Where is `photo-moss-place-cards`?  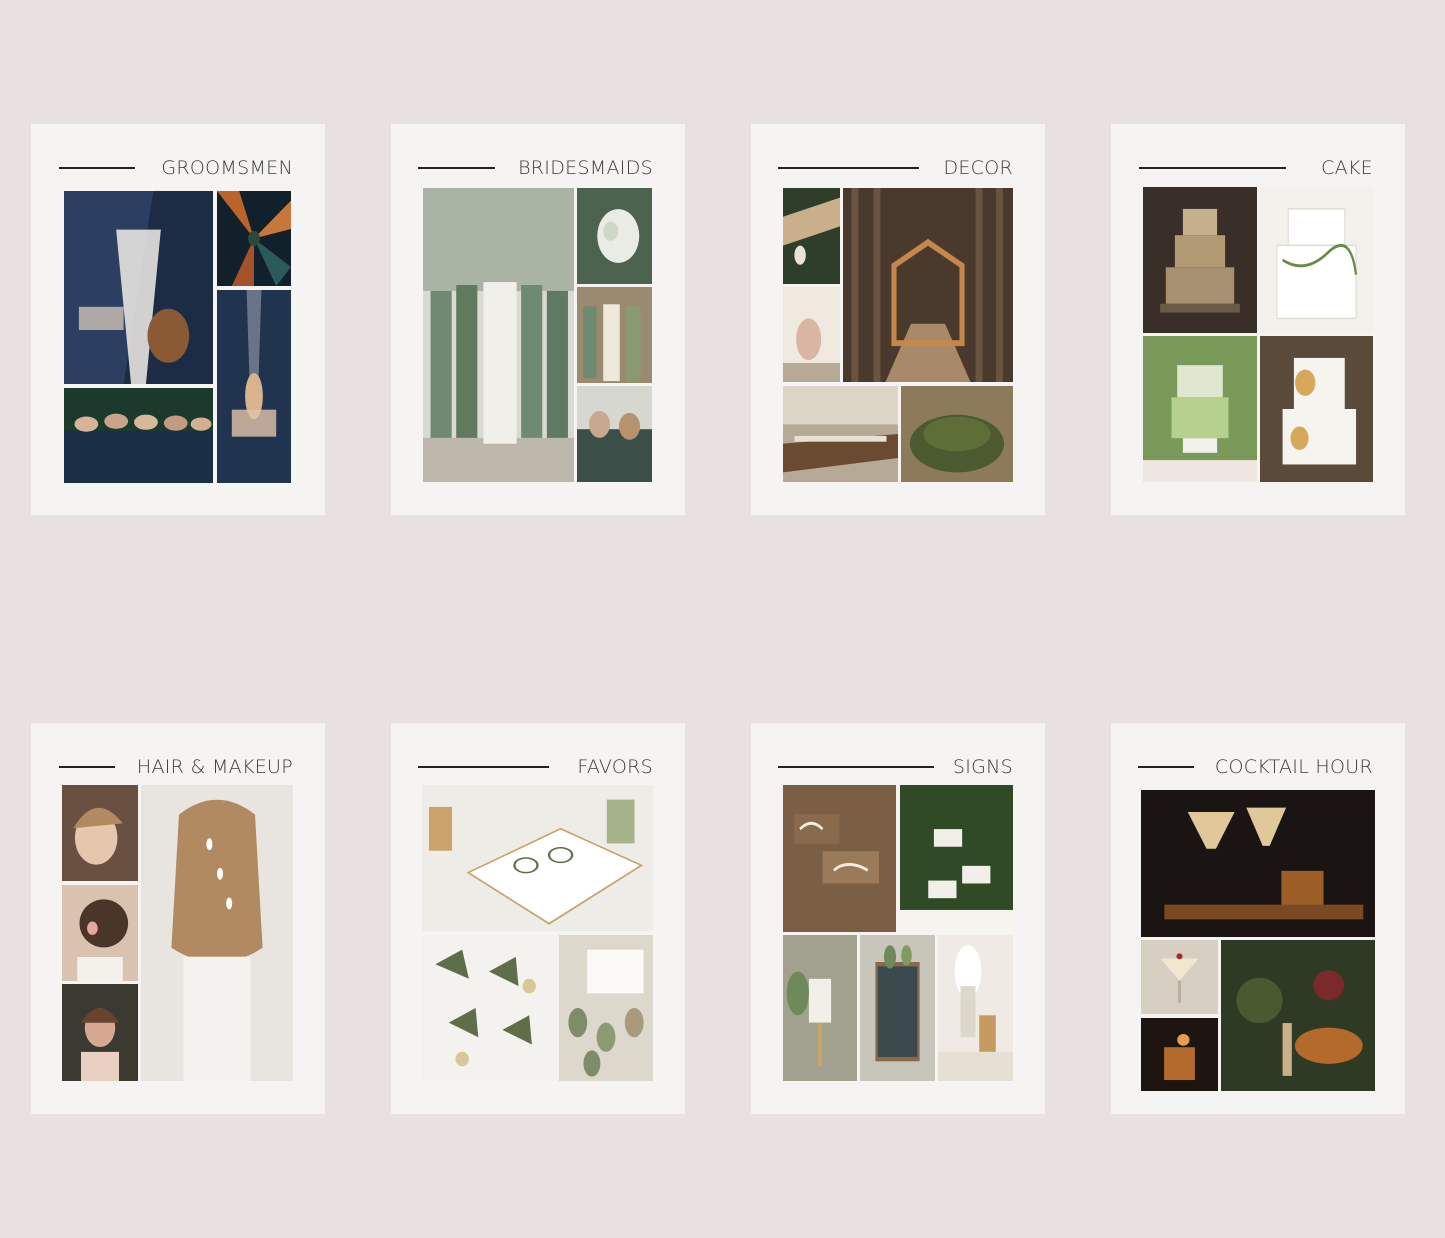 photo-moss-place-cards is located at coordinates (956, 858).